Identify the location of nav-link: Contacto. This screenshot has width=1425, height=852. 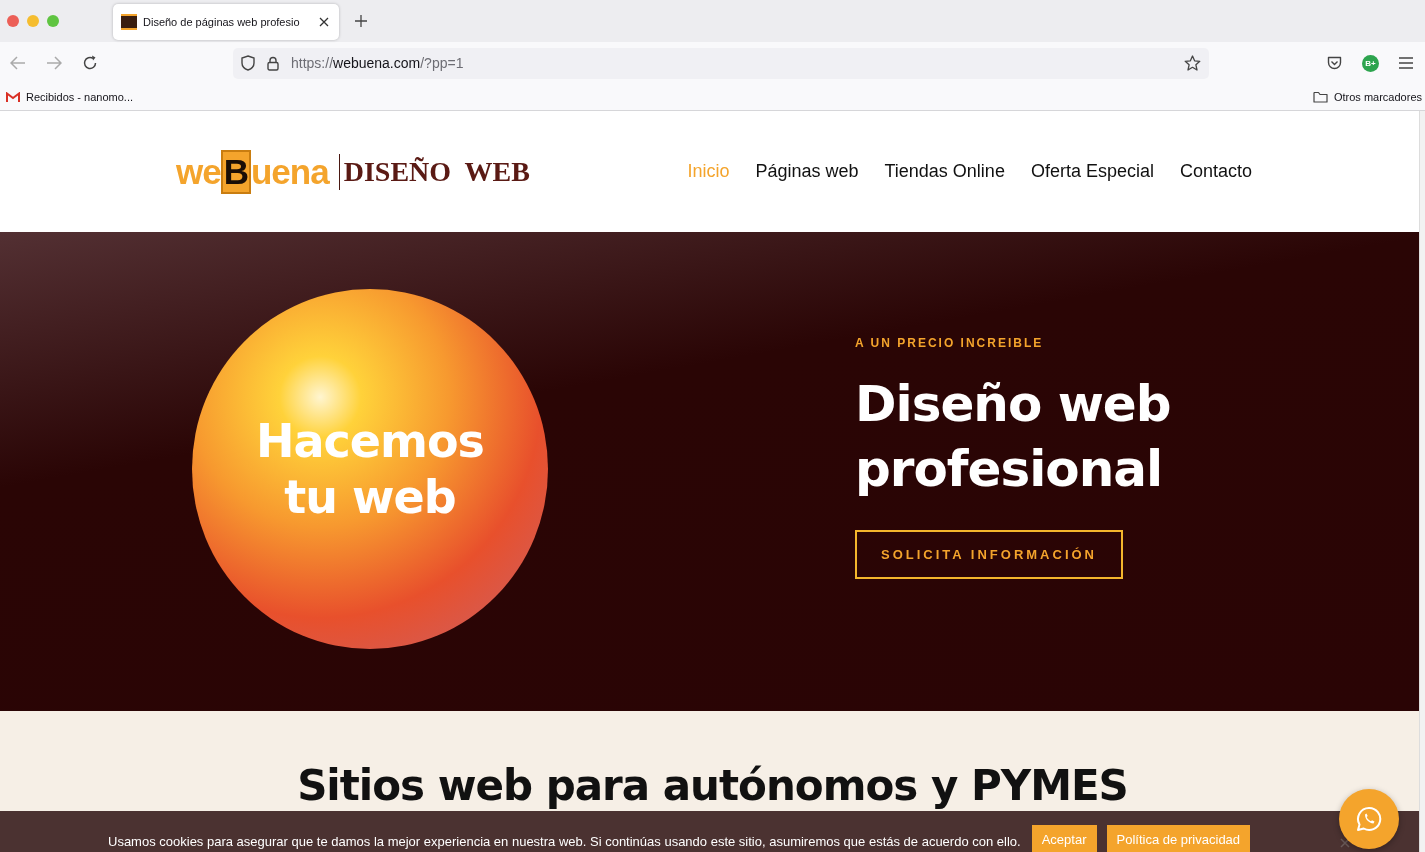
(1215, 171).